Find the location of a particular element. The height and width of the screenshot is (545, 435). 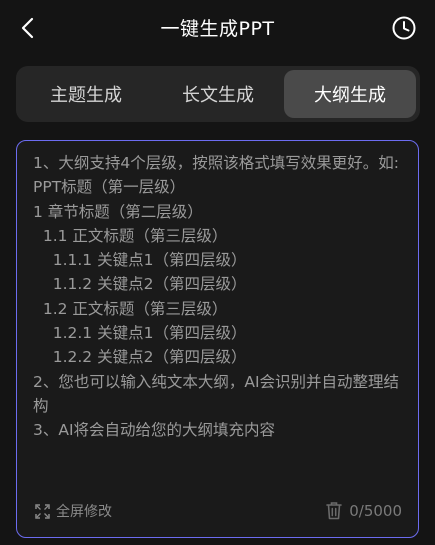

char-counter-group: 0/5000 is located at coordinates (363, 510).